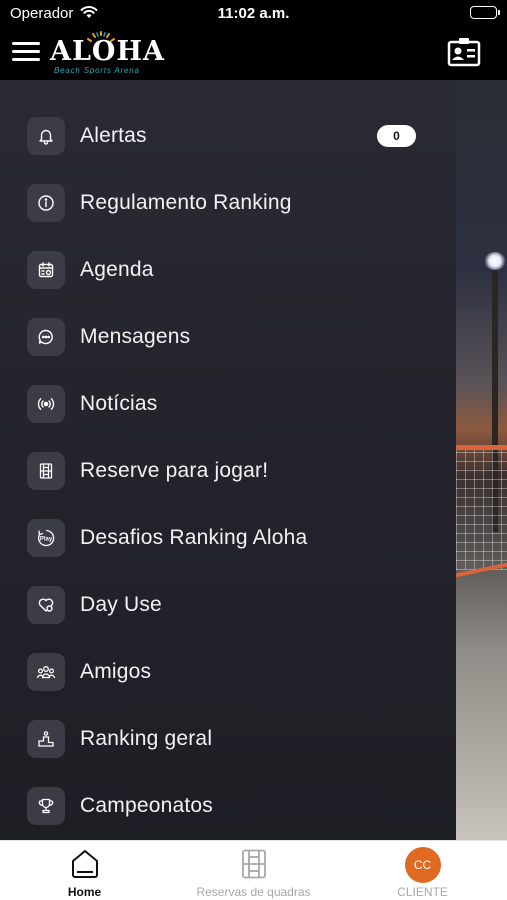  I want to click on menu-item-label: Day Use, so click(121, 604).